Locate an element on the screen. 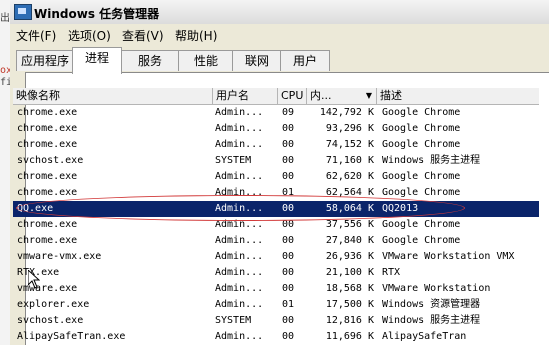 The image size is (549, 345). column-header-user-name: 用户名 is located at coordinates (245, 96).